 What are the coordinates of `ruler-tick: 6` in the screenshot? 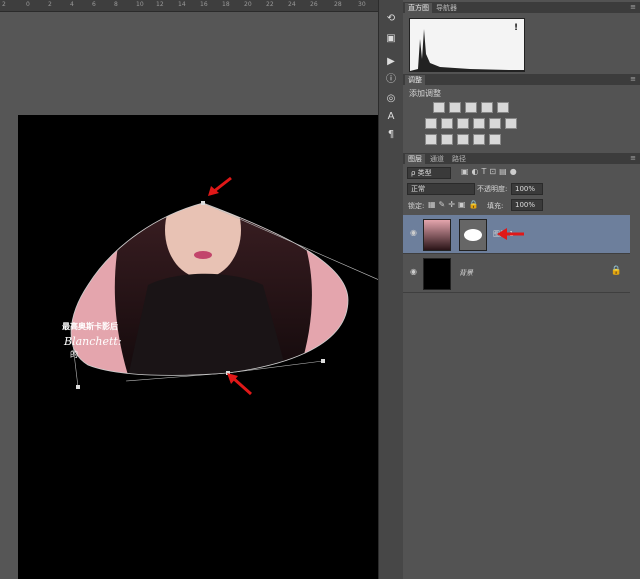 It's located at (94, 4).